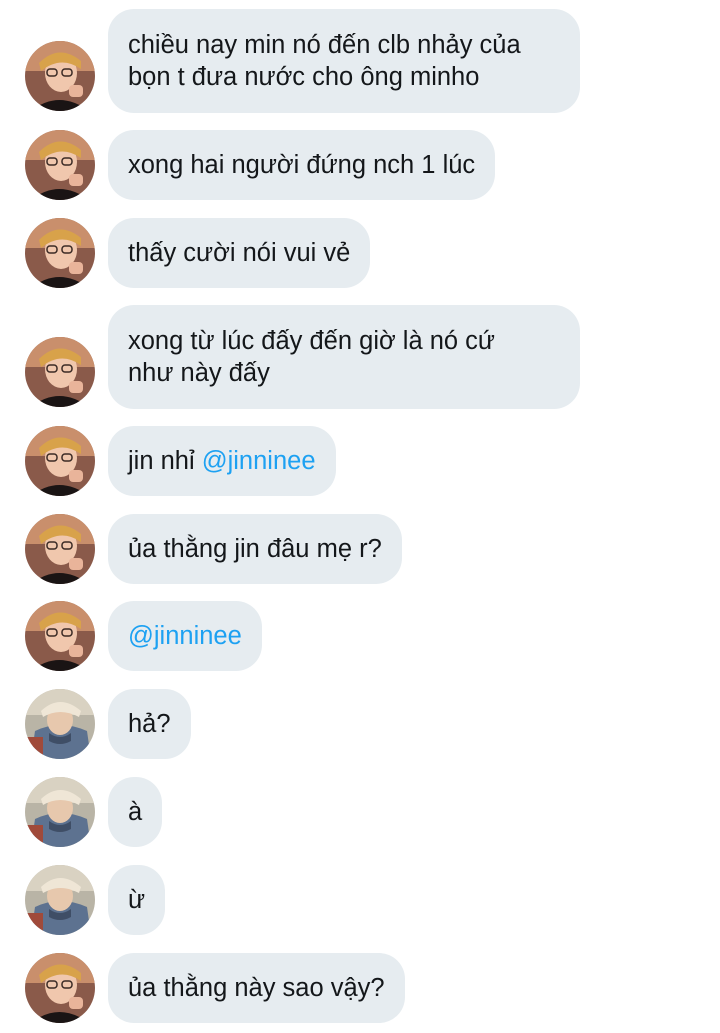 Image resolution: width=720 pixels, height=1033 pixels. I want to click on message-text: jin nhỉ, so click(165, 461).